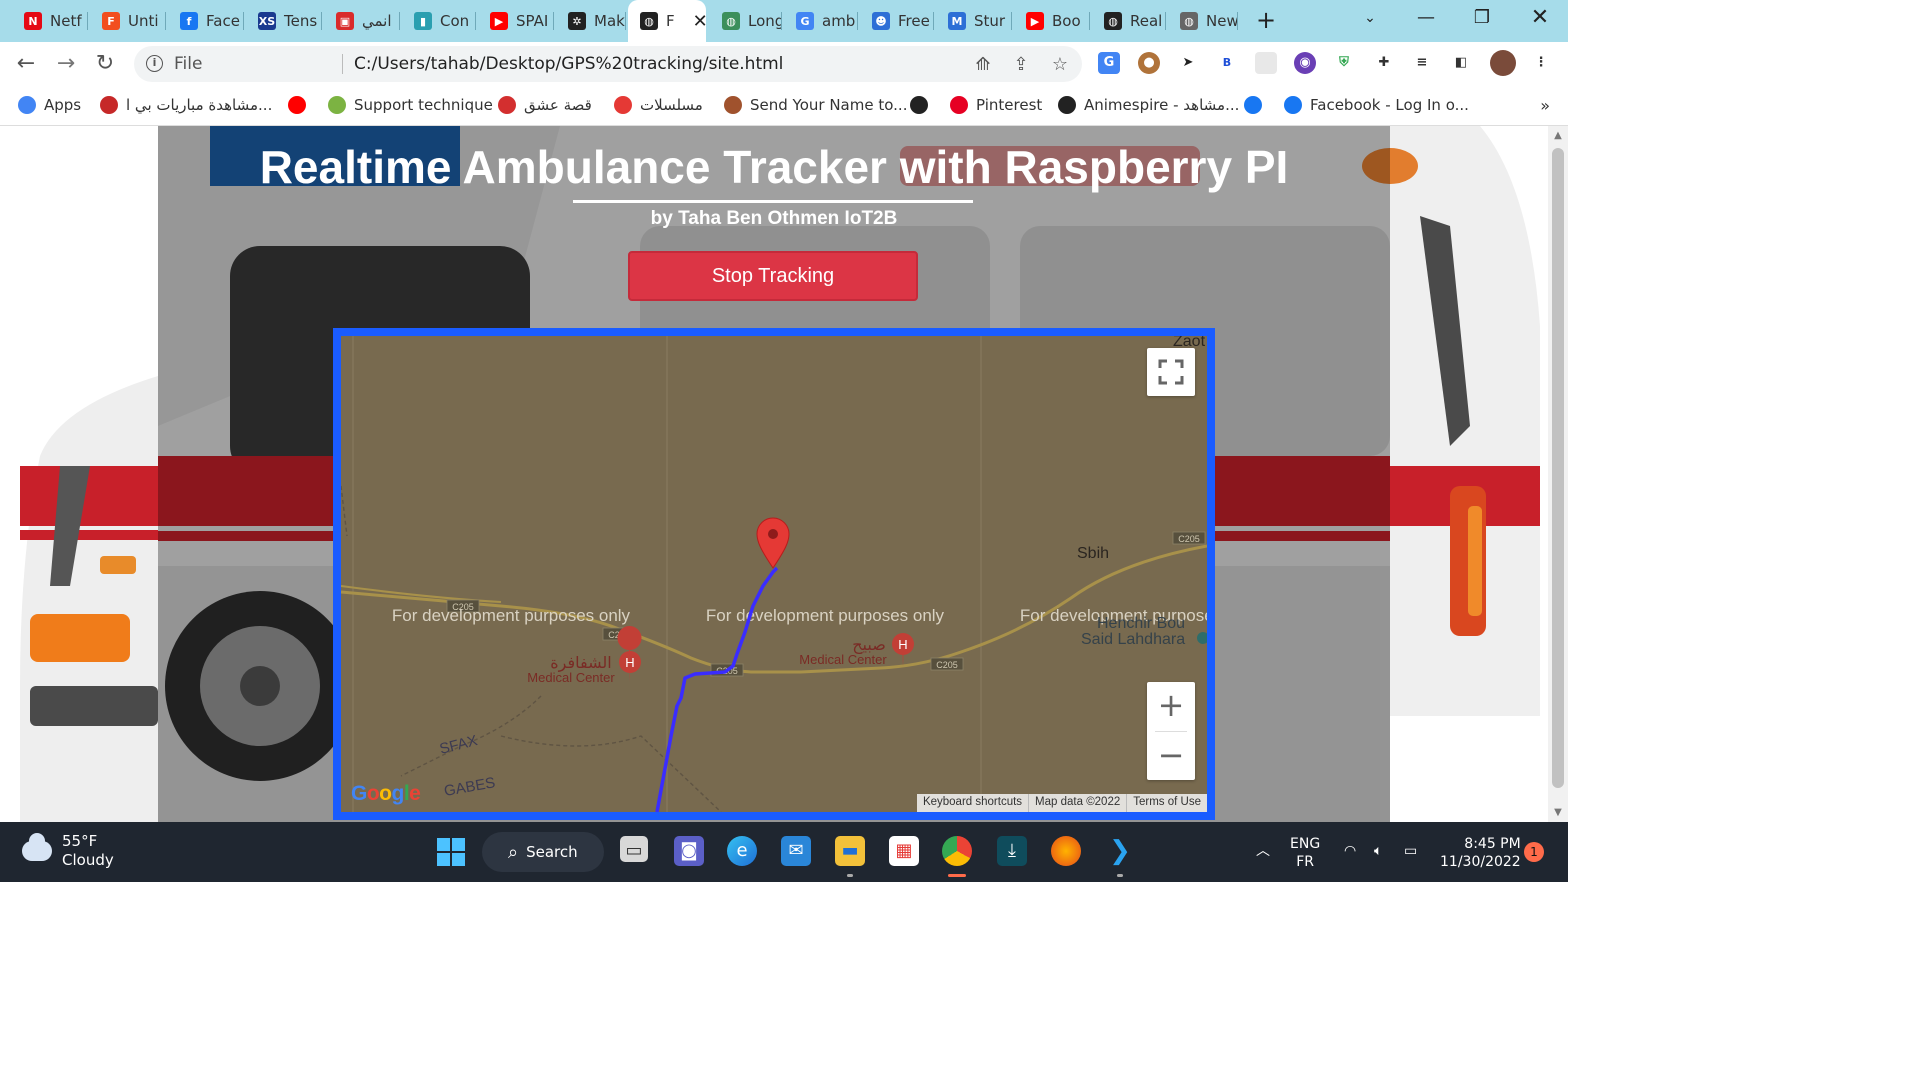 The image size is (1920, 1080). I want to click on menu-kebab-icon: ⋮, so click(1541, 63).